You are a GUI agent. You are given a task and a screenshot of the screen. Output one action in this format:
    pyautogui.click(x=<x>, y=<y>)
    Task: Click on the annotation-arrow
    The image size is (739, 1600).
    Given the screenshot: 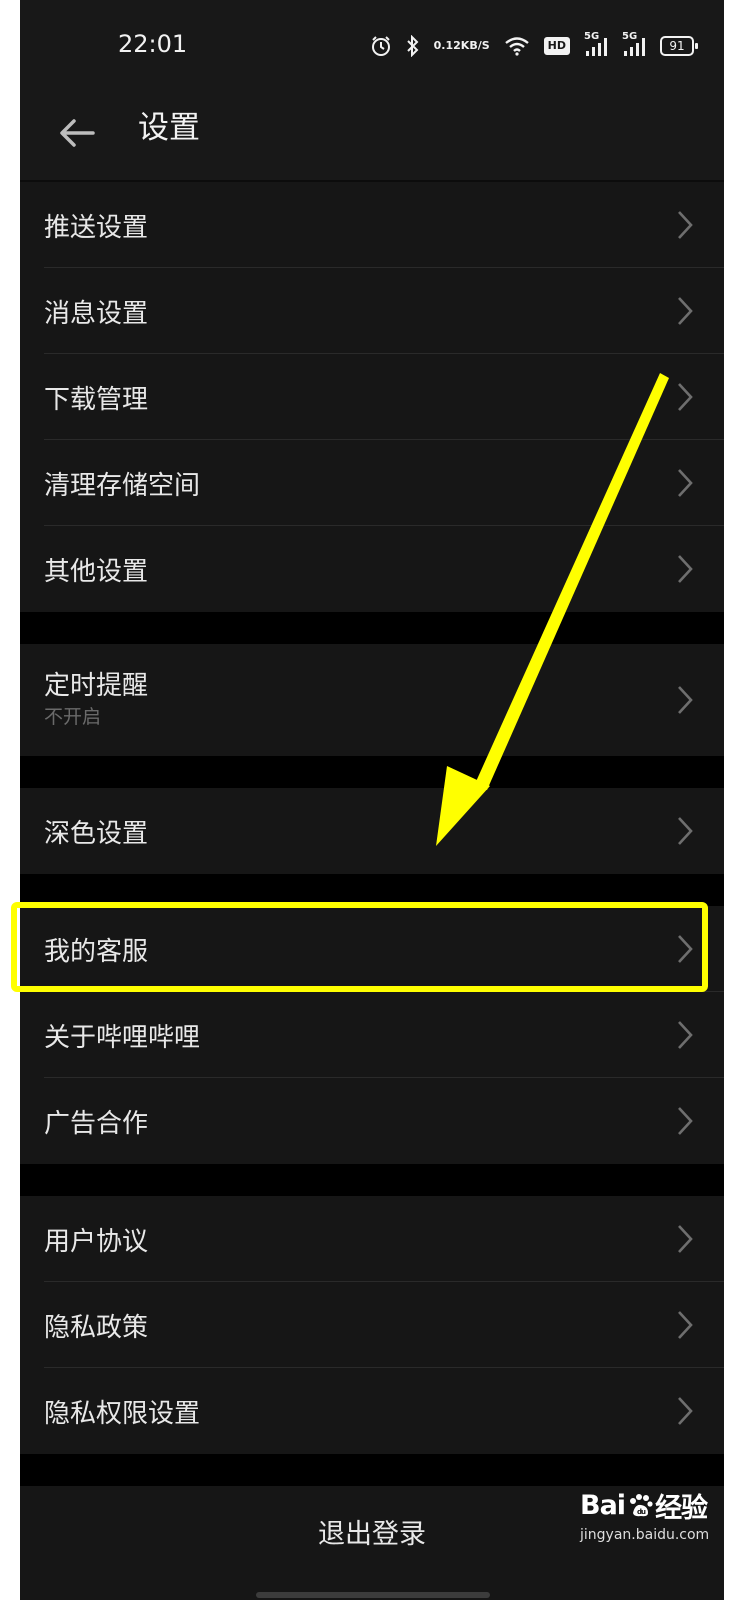 What is the action you would take?
    pyautogui.click(x=552, y=609)
    